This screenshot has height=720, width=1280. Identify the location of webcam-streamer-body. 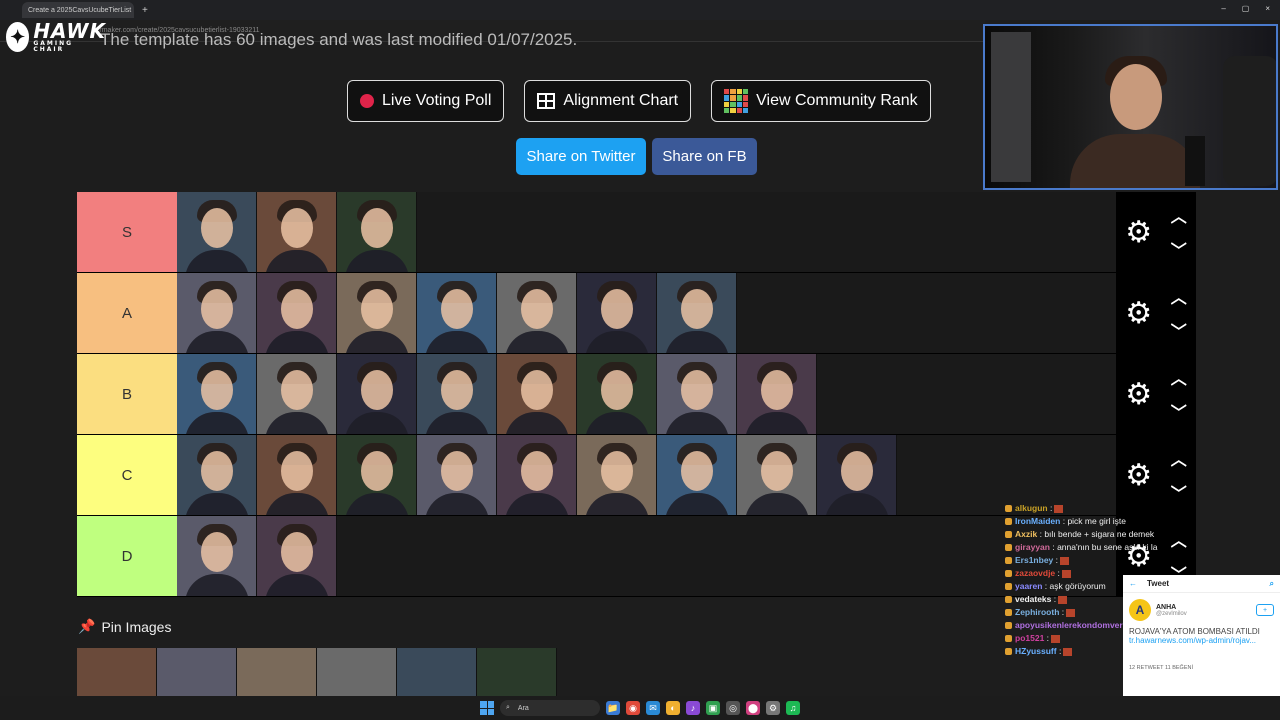
(1135, 161).